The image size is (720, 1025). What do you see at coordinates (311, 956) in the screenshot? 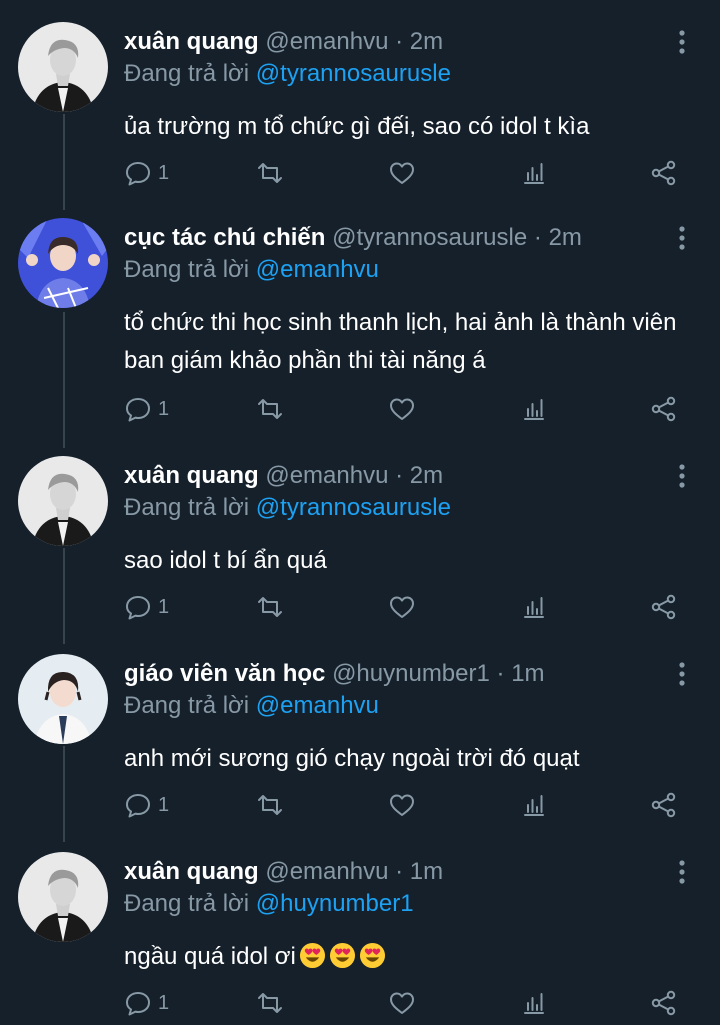
I see `heart-eyes-emoji-icon` at bounding box center [311, 956].